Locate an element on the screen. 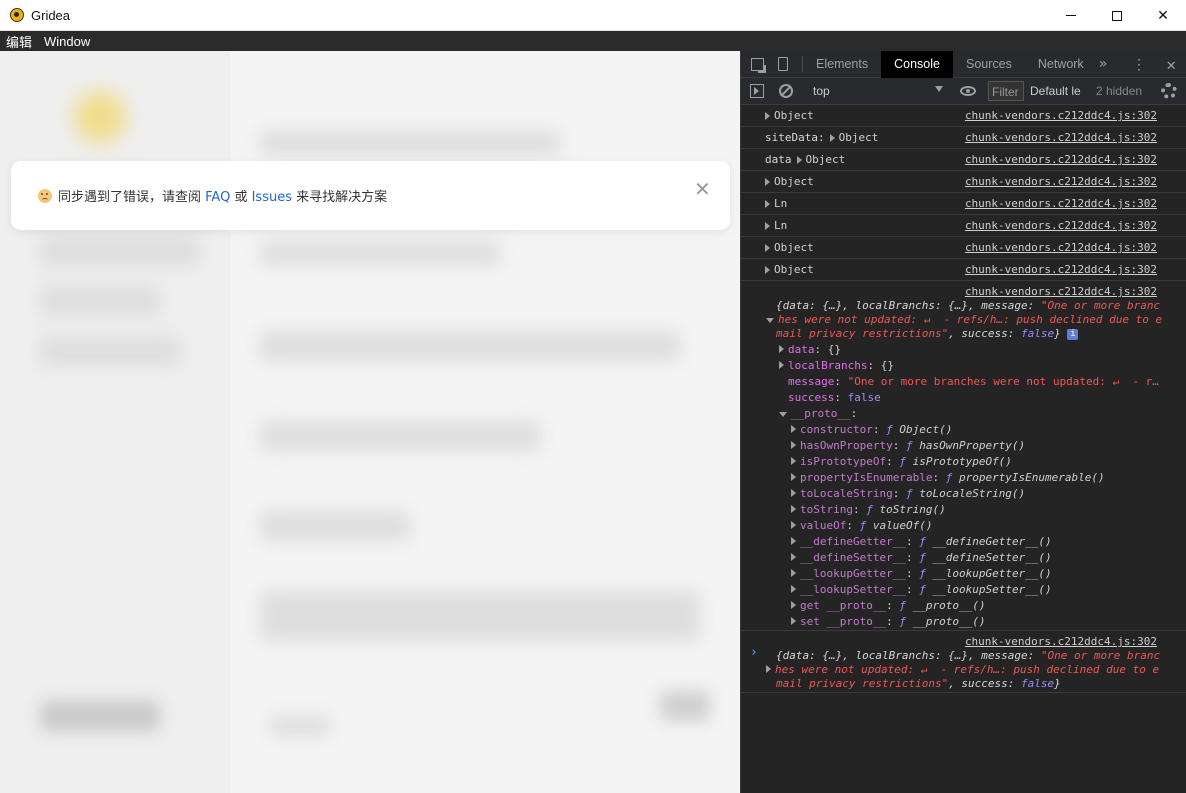 Image resolution: width=1186 pixels, height=793 pixels. proto-item: toLocaleString: ƒ toLocaleString() is located at coordinates (908, 493).